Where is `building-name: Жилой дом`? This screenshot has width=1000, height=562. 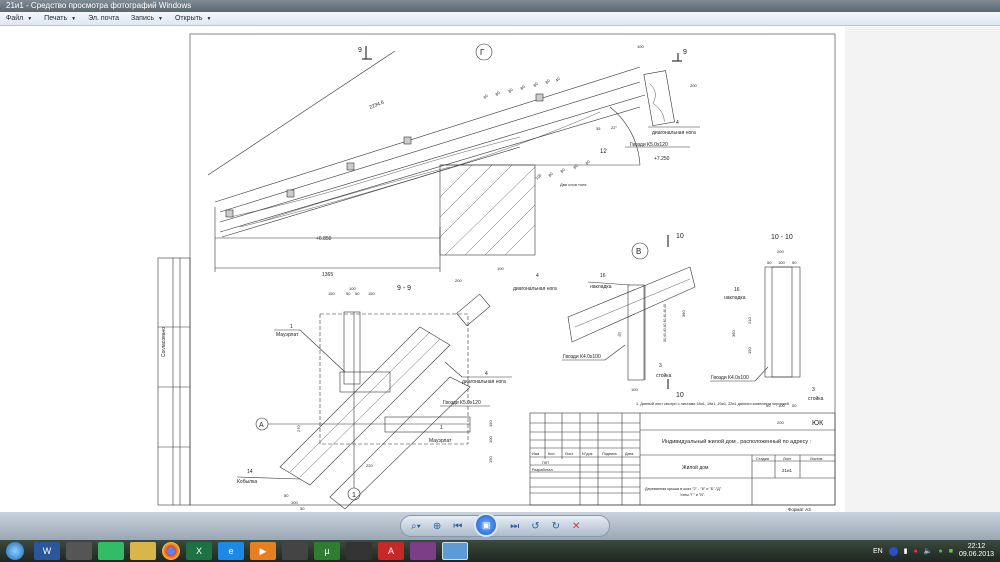 building-name: Жилой дом is located at coordinates (695, 467).